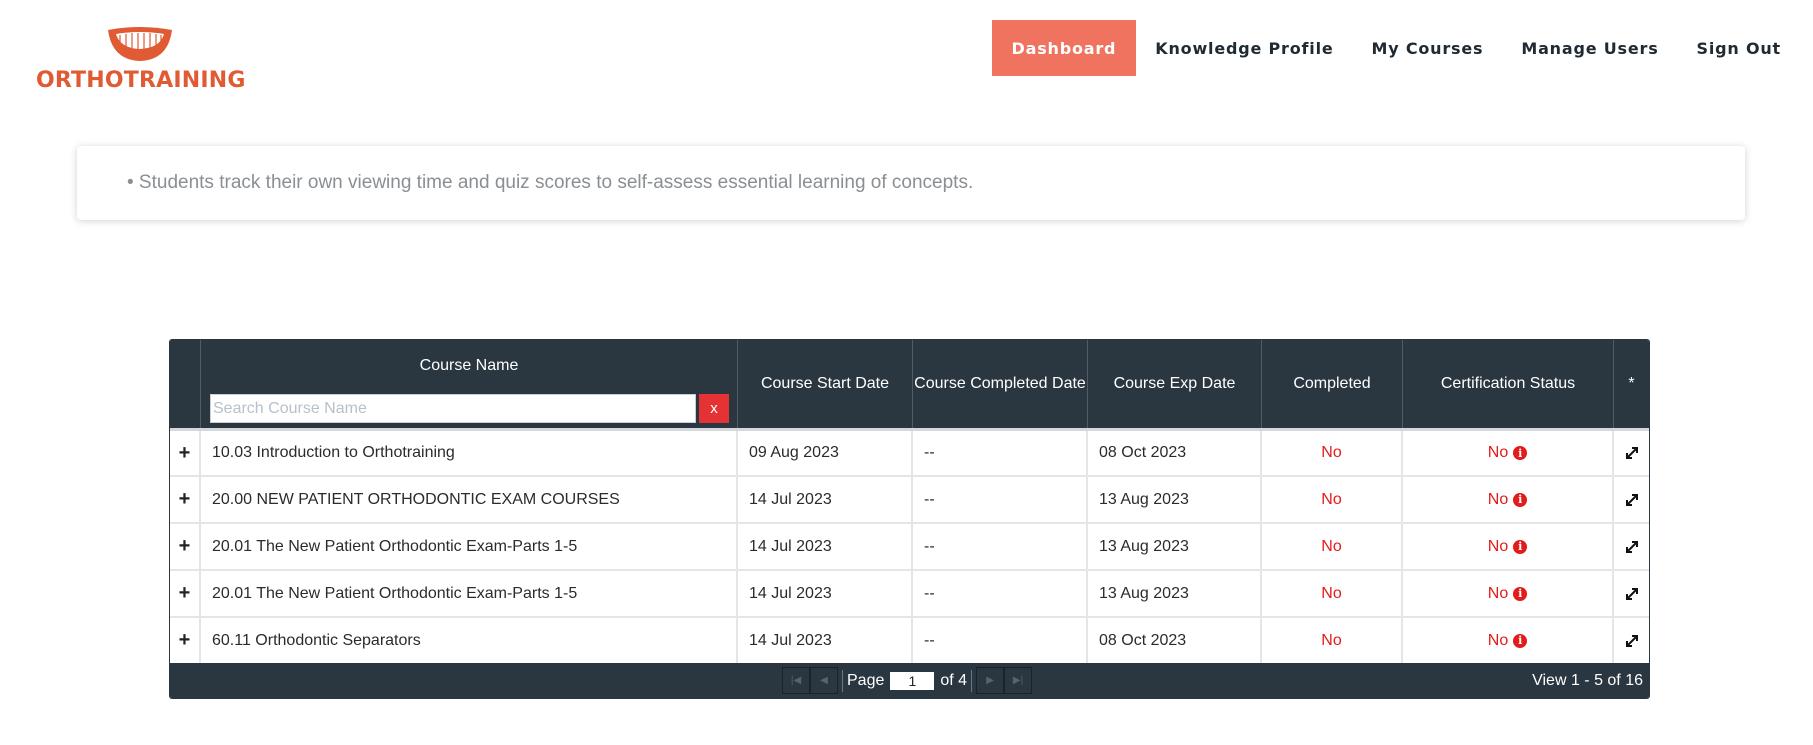 The image size is (1813, 745). I want to click on pager: |◀ ◀ Page of 4 ▶ ▶| View 1 - 5 of 16, so click(909, 680).